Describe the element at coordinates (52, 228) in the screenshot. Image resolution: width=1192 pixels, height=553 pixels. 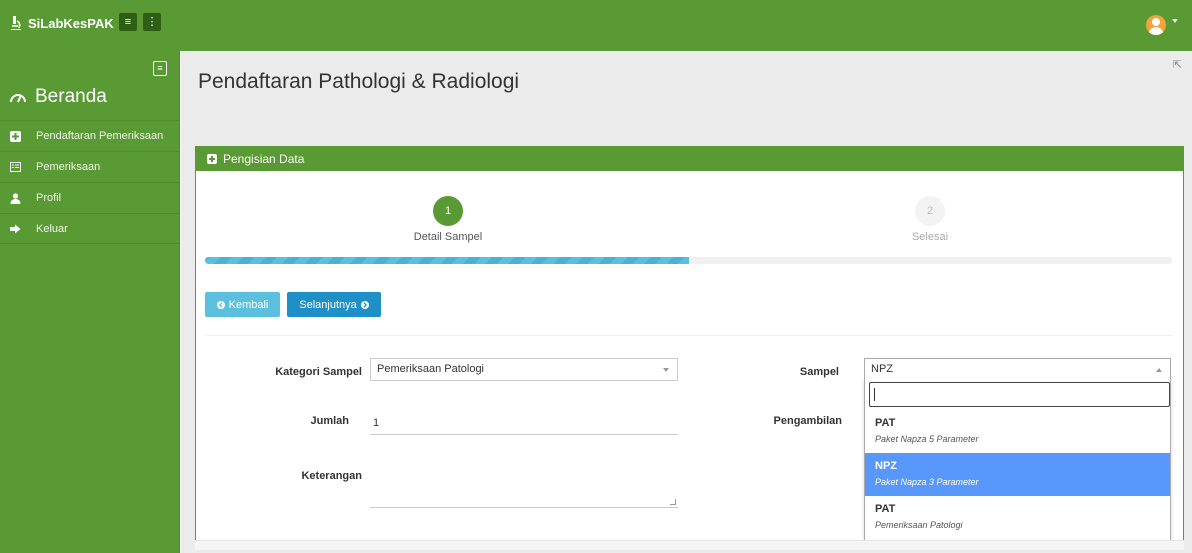
I see `sidebar-item-label: Keluar` at that location.